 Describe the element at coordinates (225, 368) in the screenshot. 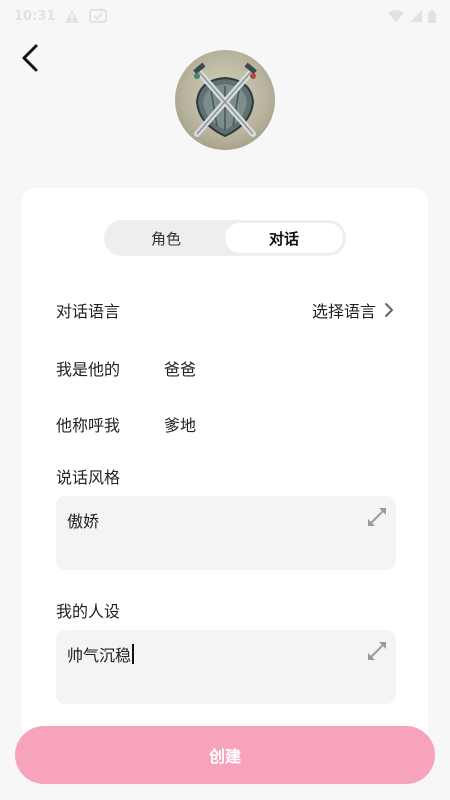

I see `relation-row: 我是他的 爸爸` at that location.